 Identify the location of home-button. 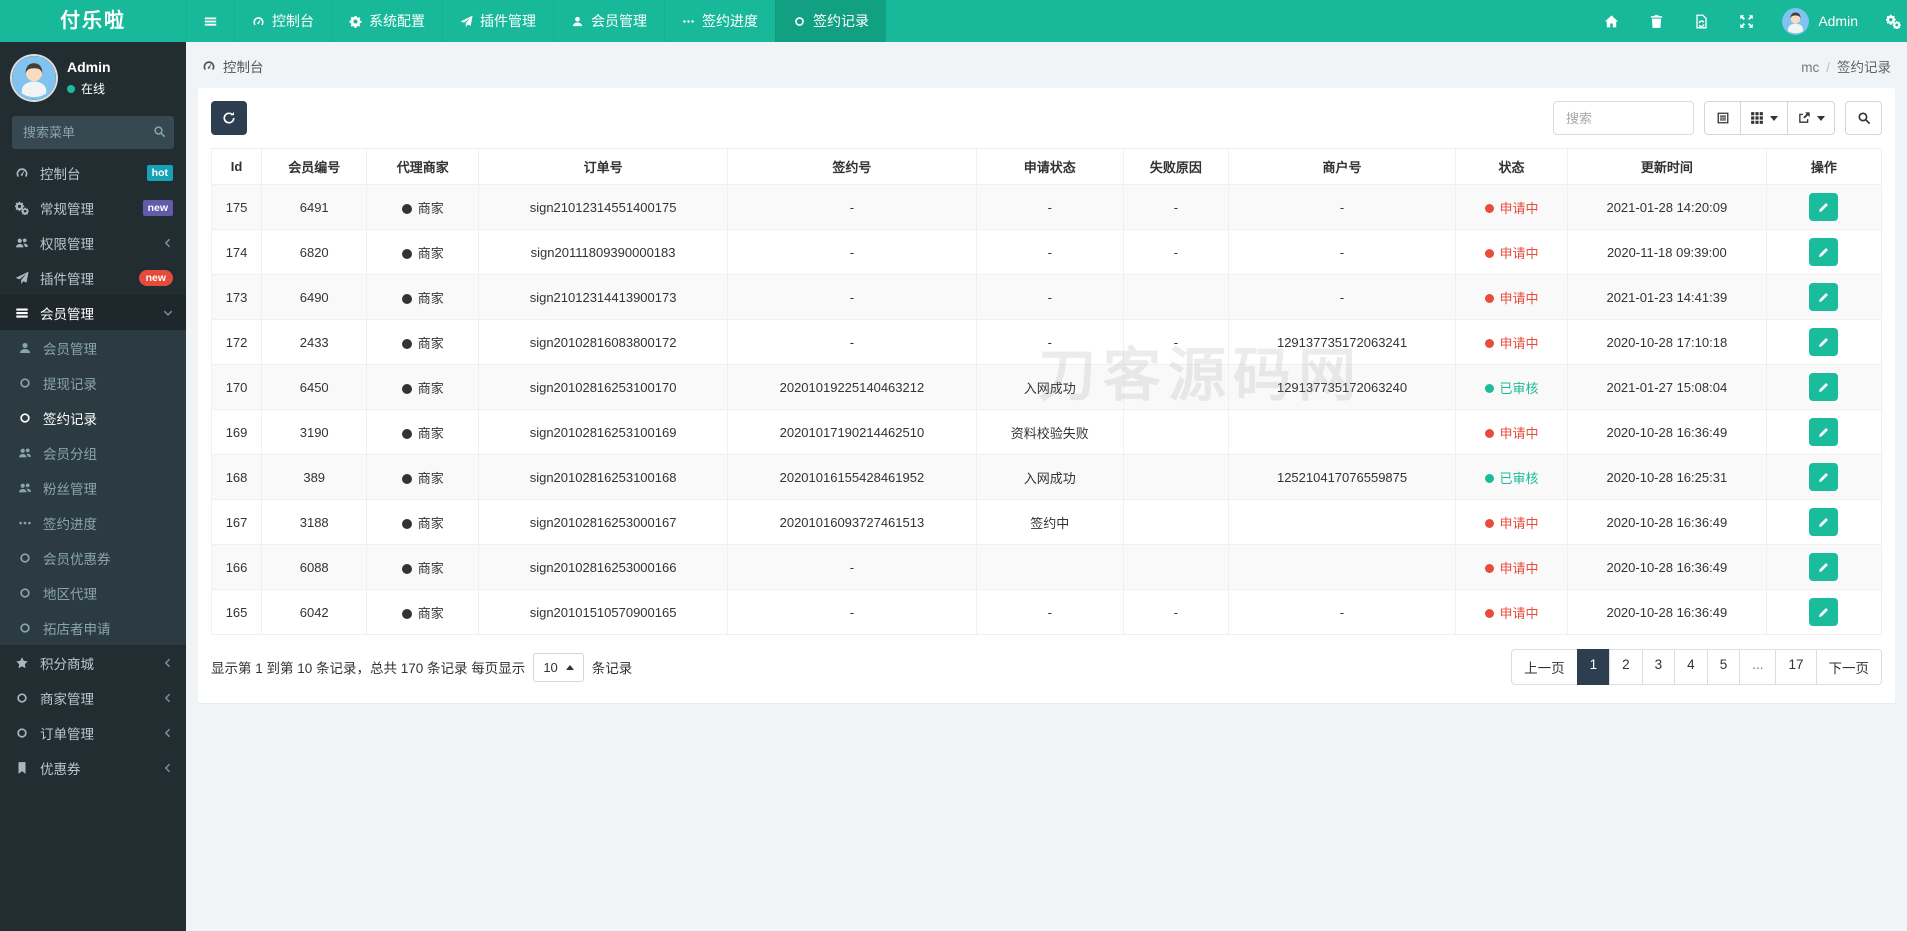
(1611, 21).